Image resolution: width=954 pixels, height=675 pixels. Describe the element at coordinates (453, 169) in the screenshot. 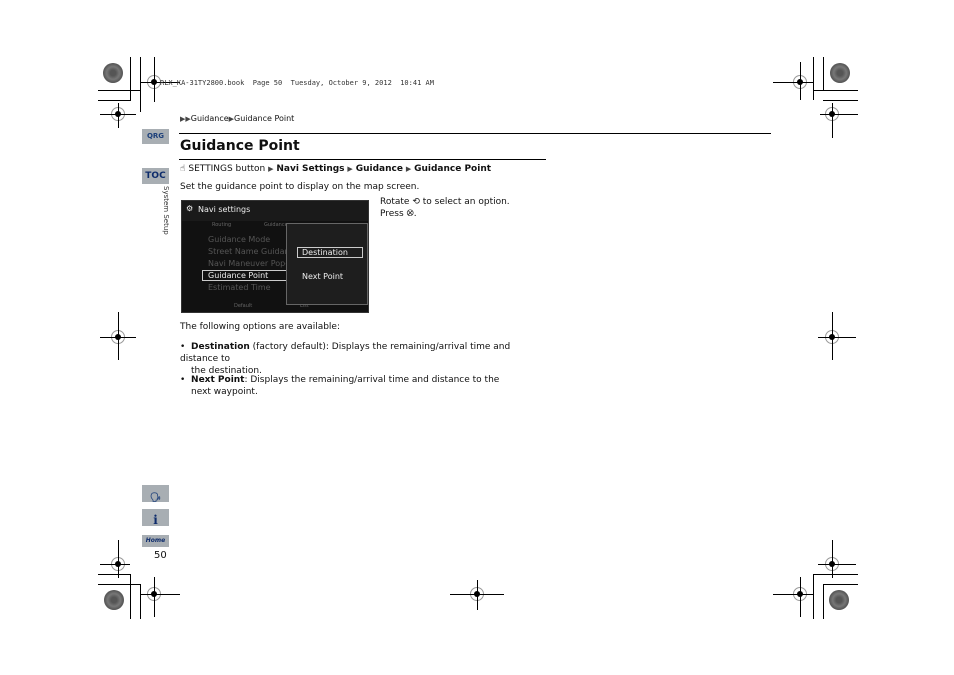

I see `path-step-guidance-point: Guidance Point` at that location.